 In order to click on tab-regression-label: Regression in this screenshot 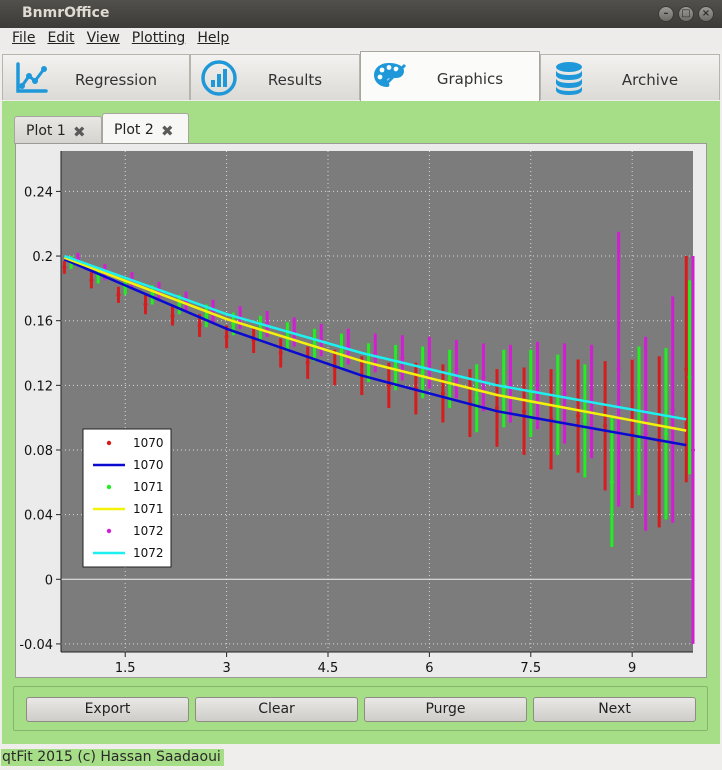, I will do `click(116, 80)`.